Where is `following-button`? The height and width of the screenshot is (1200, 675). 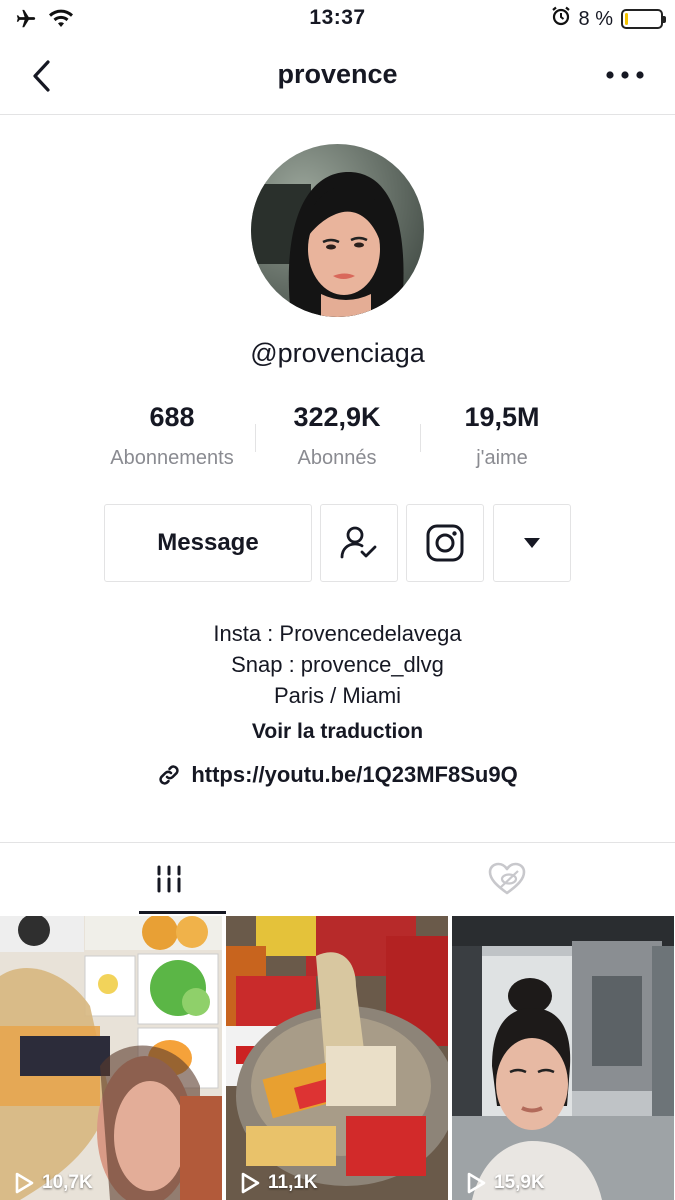
following-button is located at coordinates (359, 543).